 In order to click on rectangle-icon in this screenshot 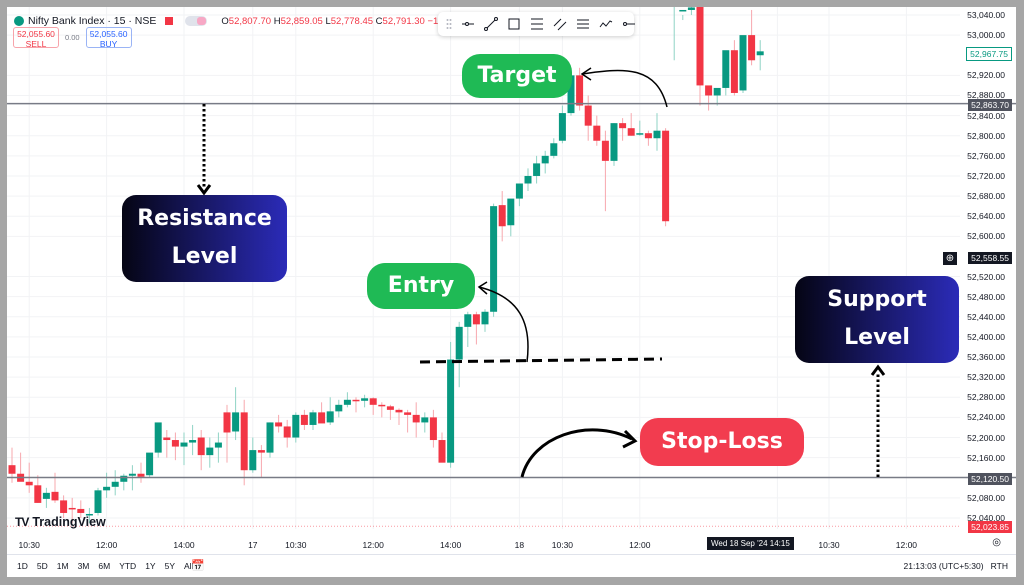, I will do `click(514, 24)`.